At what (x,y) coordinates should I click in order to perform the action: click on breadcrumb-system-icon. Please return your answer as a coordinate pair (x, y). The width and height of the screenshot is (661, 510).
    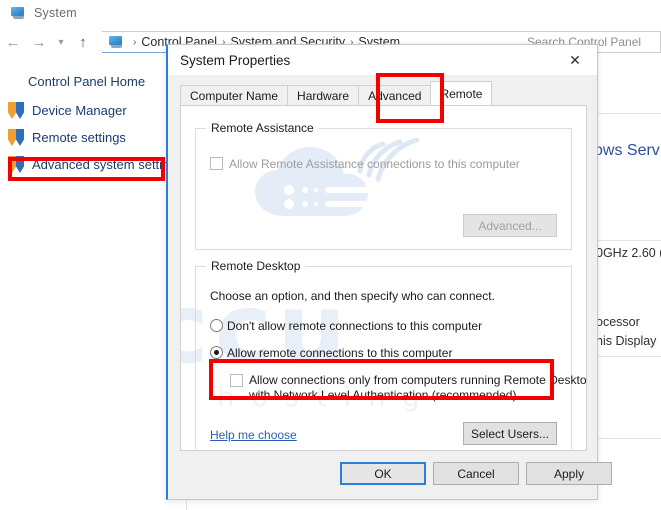
    Looking at the image, I should click on (116, 42).